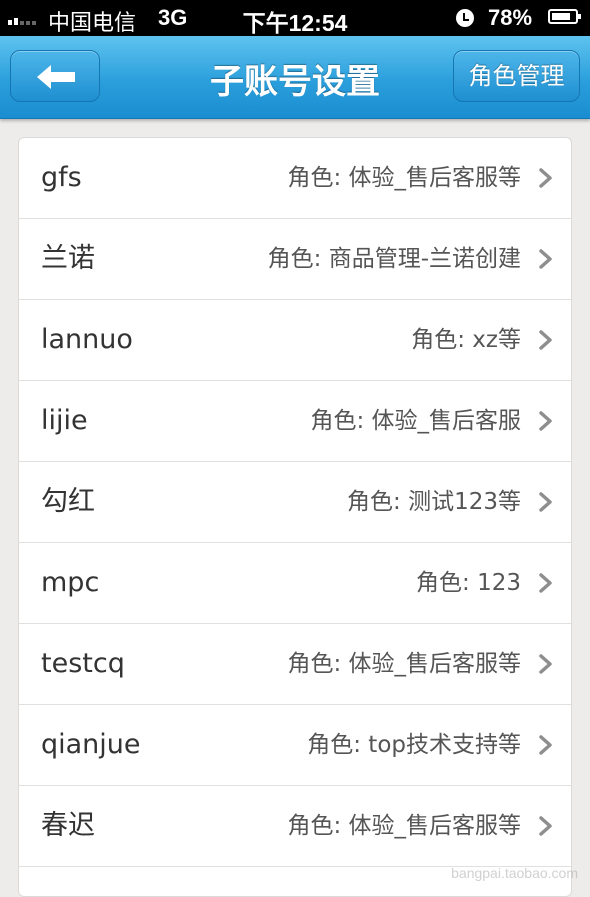  I want to click on account-name: gfs, so click(61, 177).